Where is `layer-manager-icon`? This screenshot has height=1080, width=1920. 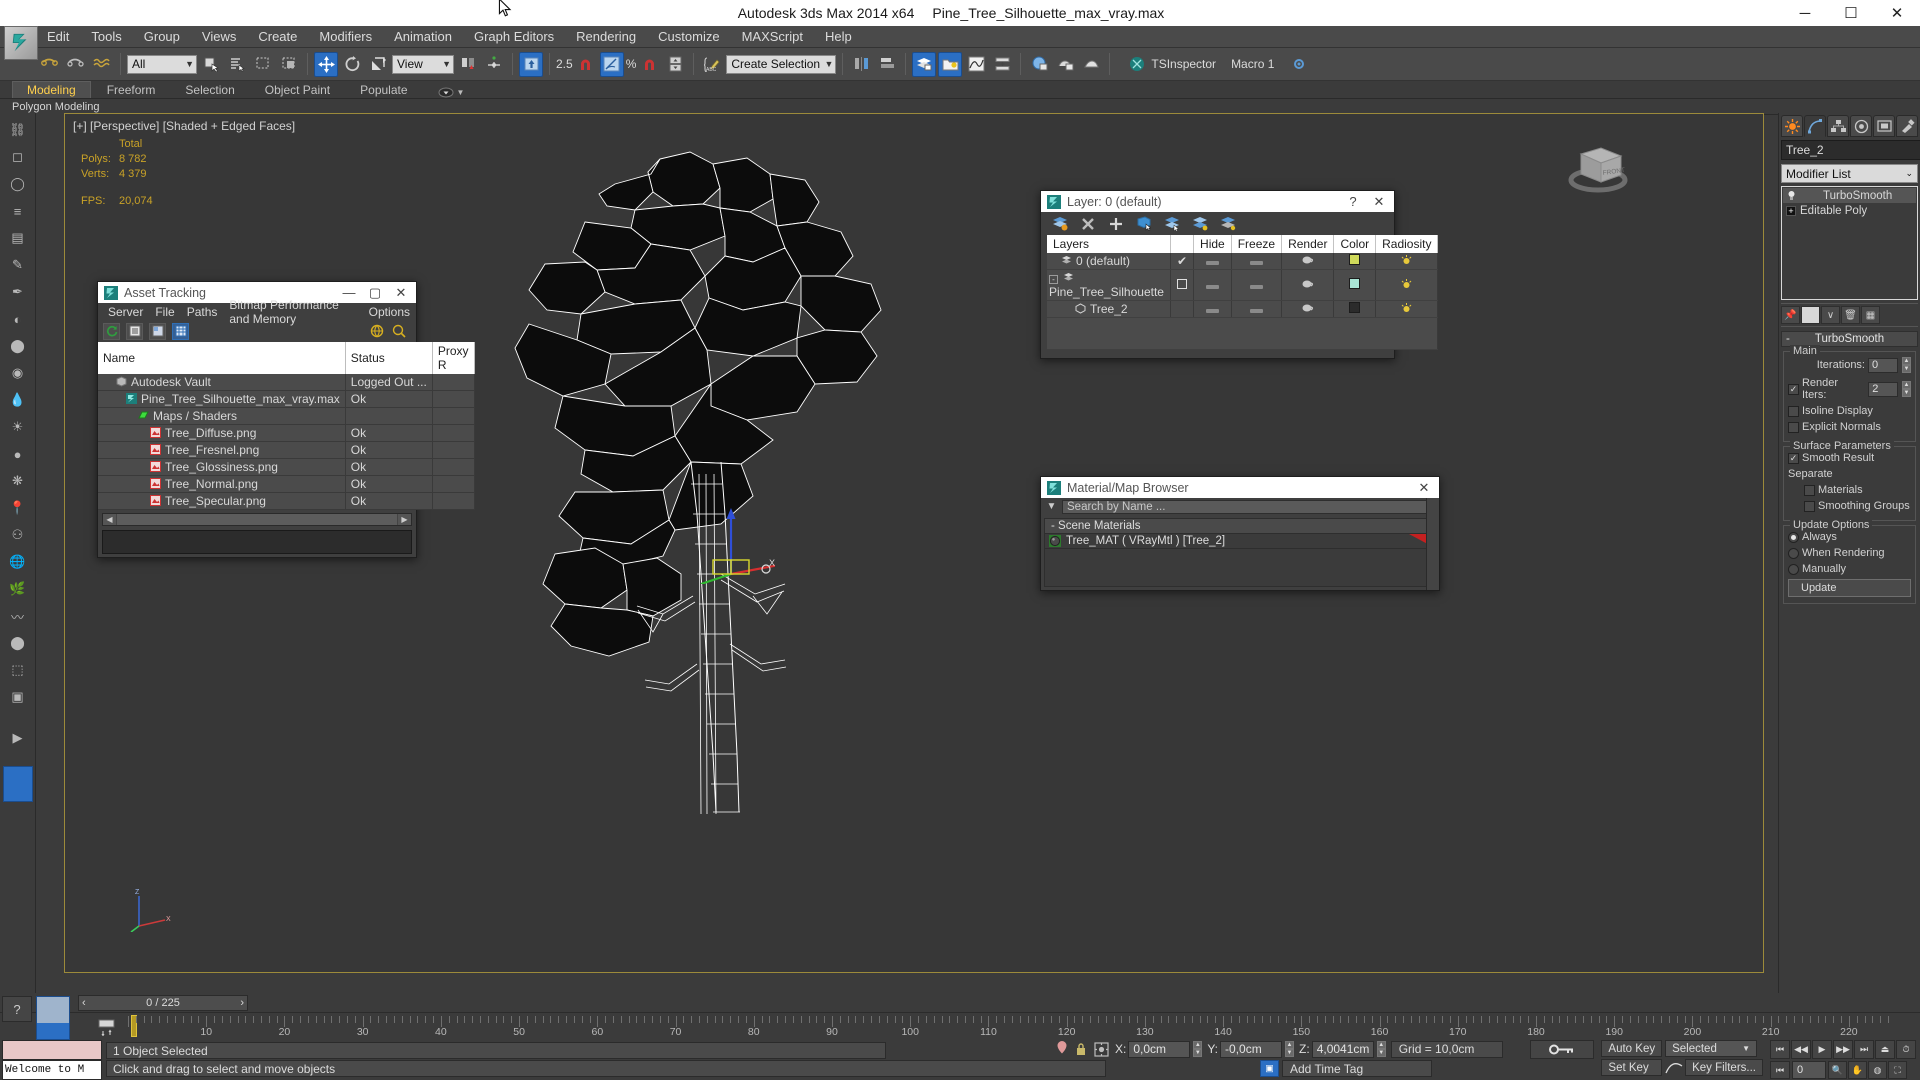
layer-manager-icon is located at coordinates (924, 64).